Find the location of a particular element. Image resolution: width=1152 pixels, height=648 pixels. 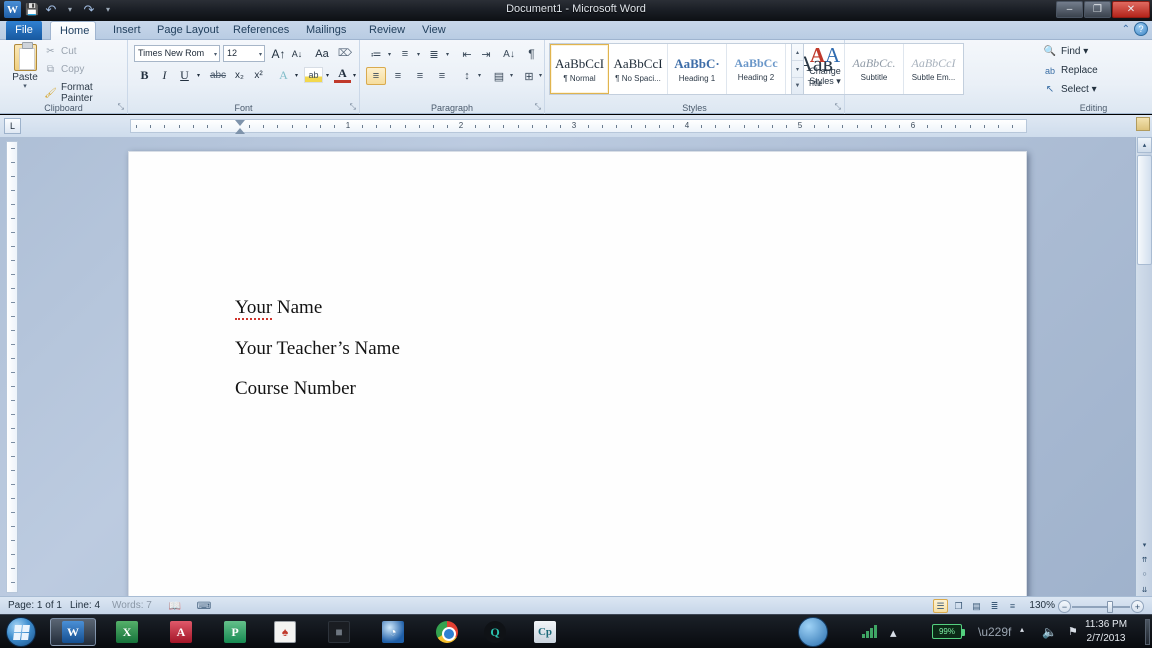

line-spacing-dropdown-icon: ▾ is located at coordinates (479, 75).